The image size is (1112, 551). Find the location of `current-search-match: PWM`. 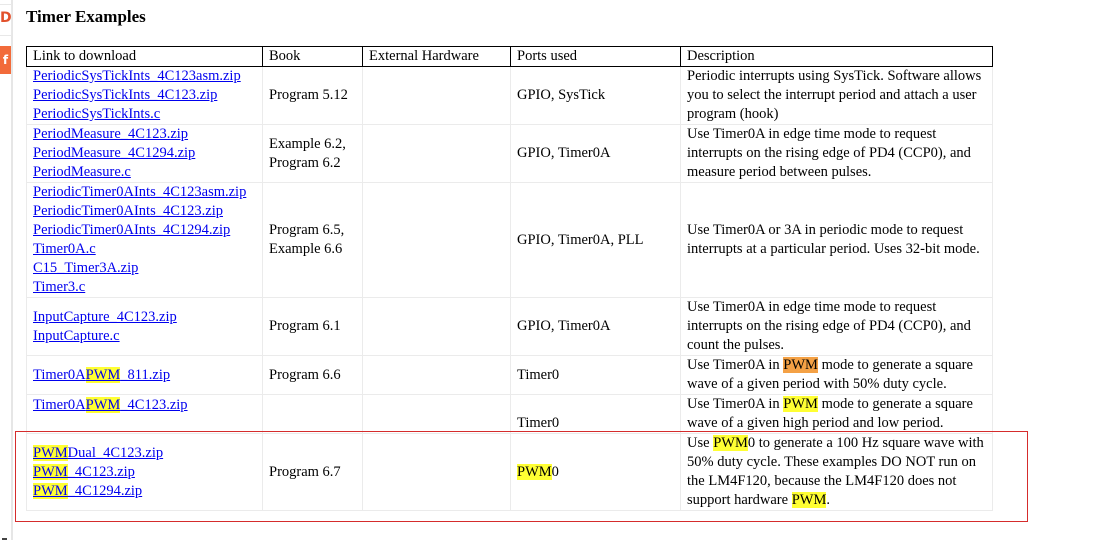

current-search-match: PWM is located at coordinates (800, 365).